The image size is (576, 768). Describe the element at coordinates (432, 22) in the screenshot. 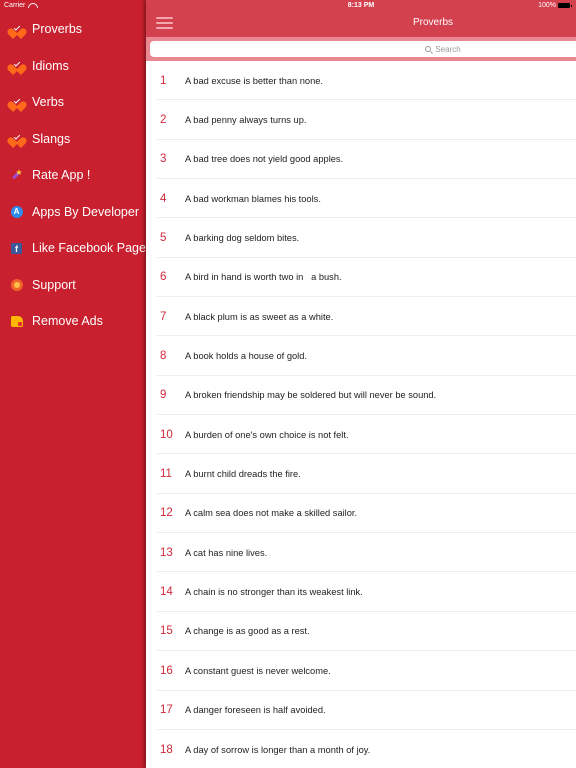

I see `page-title: Proverbs` at that location.